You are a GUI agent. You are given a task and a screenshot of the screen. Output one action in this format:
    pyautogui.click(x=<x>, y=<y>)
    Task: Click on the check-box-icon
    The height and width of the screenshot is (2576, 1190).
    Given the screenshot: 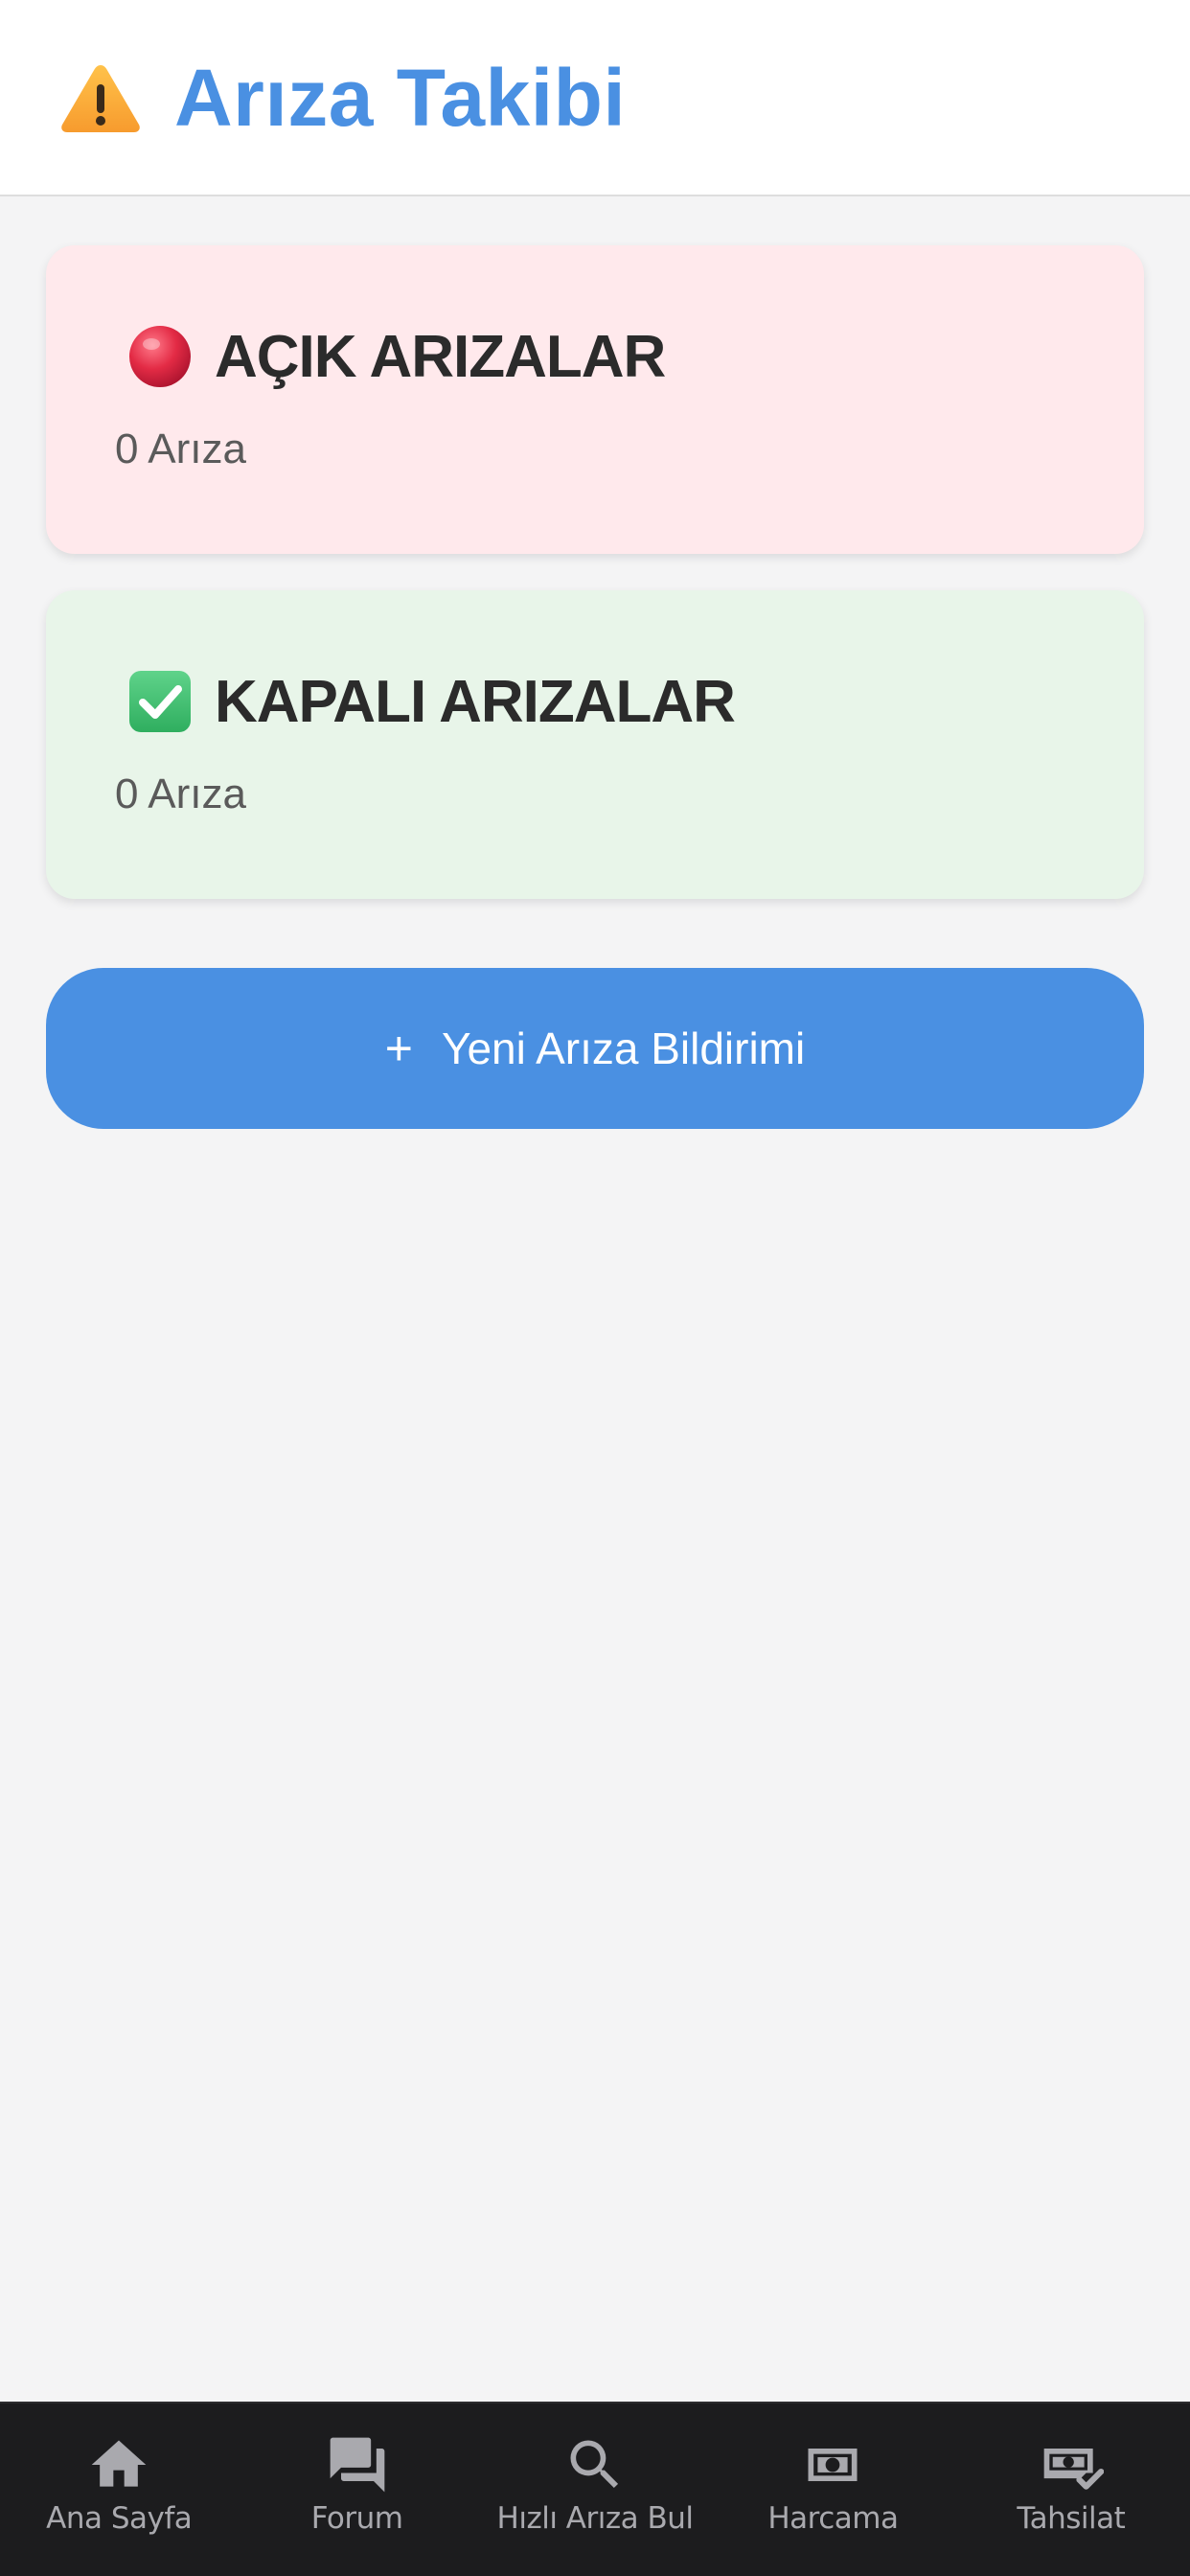 What is the action you would take?
    pyautogui.click(x=160, y=701)
    